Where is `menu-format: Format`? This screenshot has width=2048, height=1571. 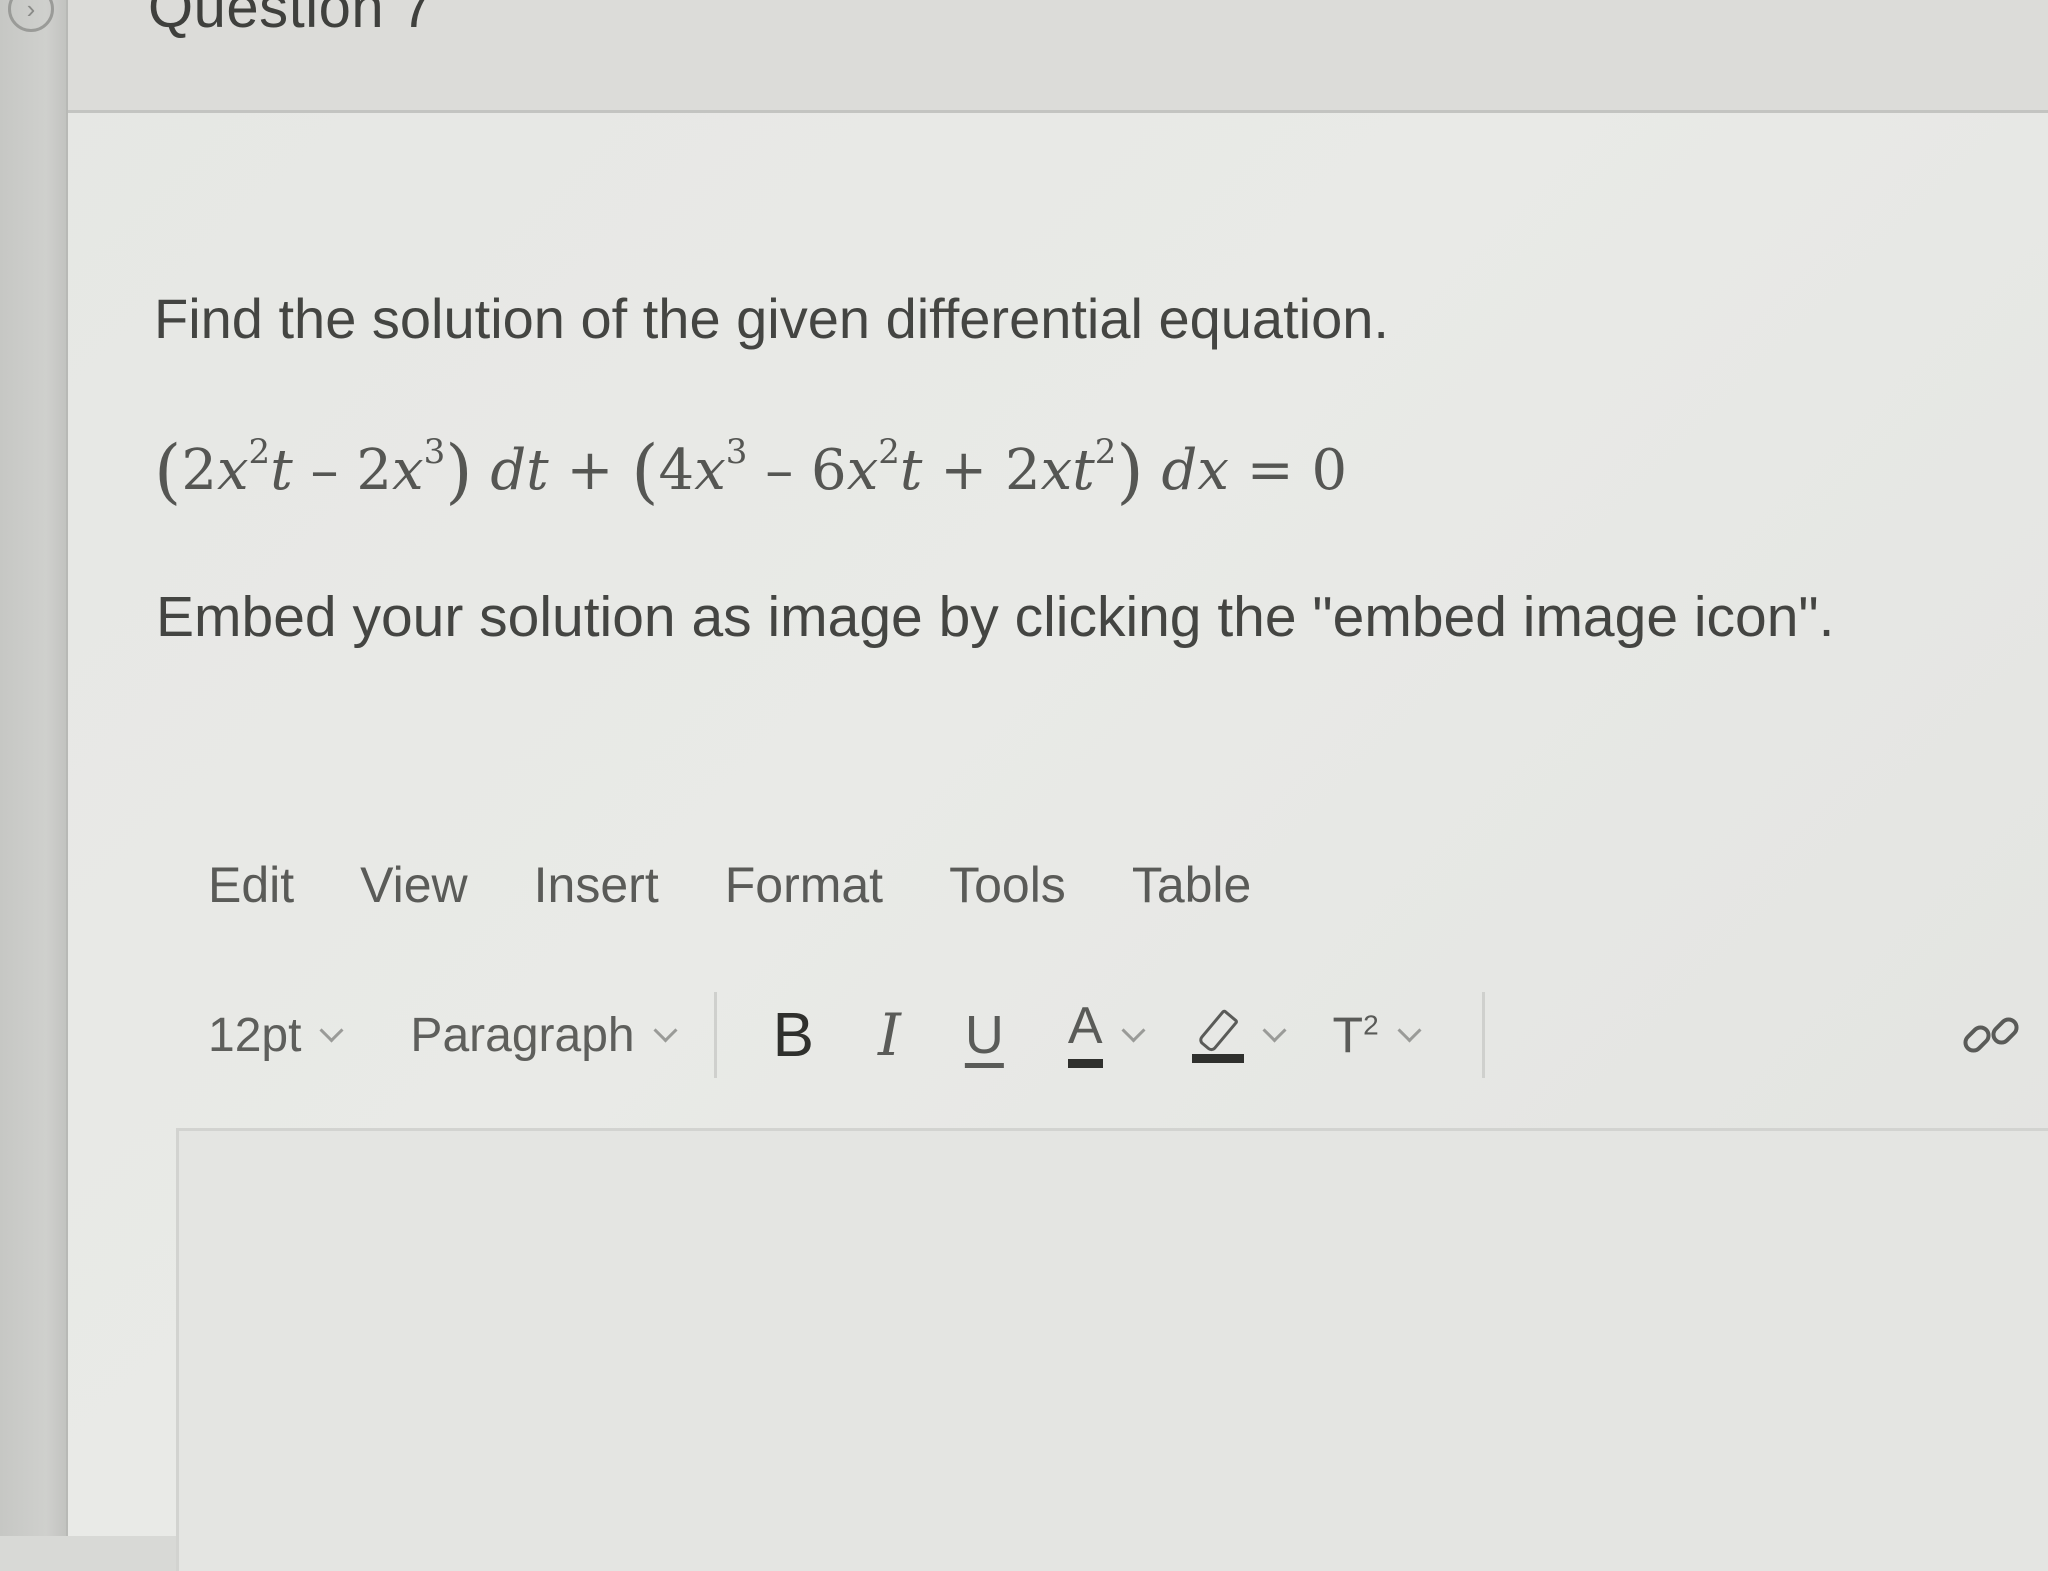 menu-format: Format is located at coordinates (804, 885).